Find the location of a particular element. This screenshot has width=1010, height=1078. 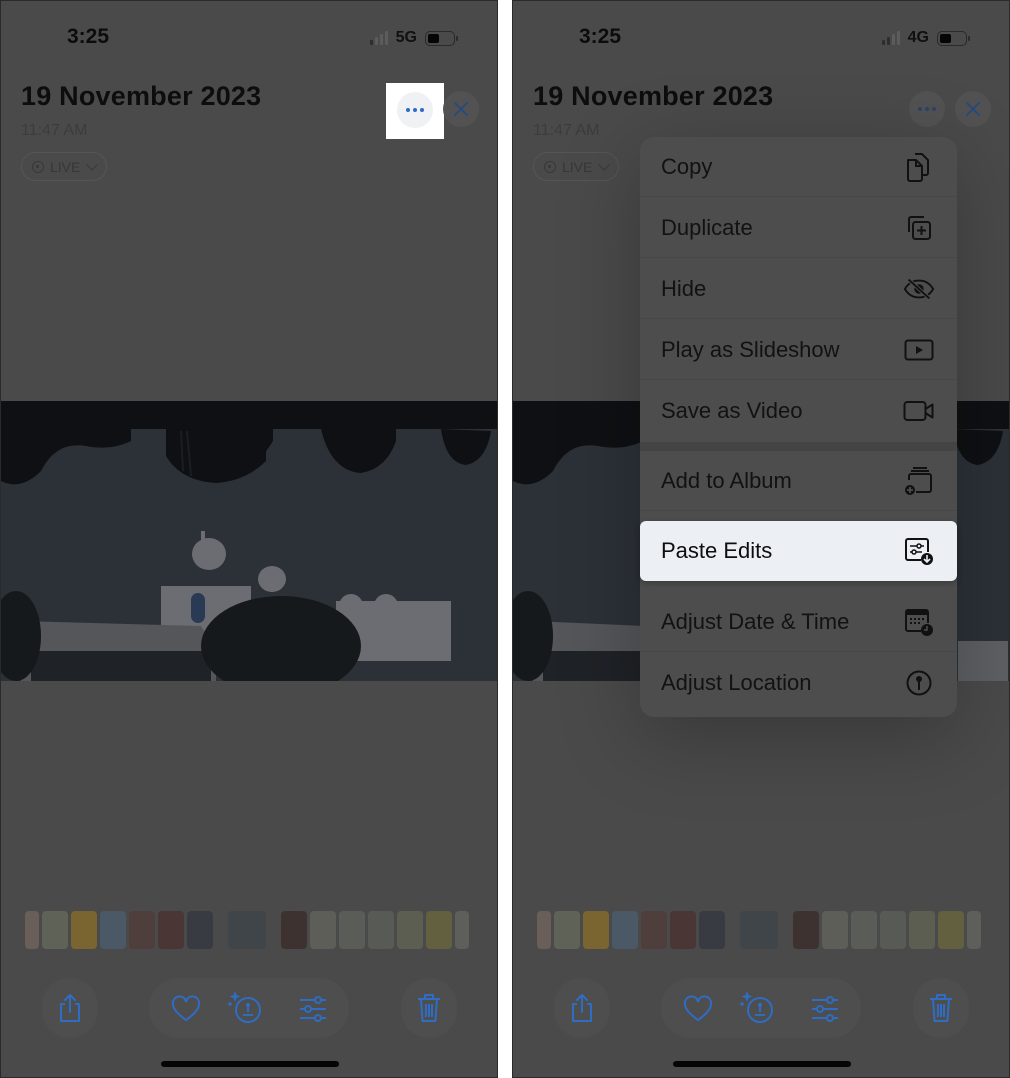

menu-item-add-to-album: Add to Album is located at coordinates (798, 481).